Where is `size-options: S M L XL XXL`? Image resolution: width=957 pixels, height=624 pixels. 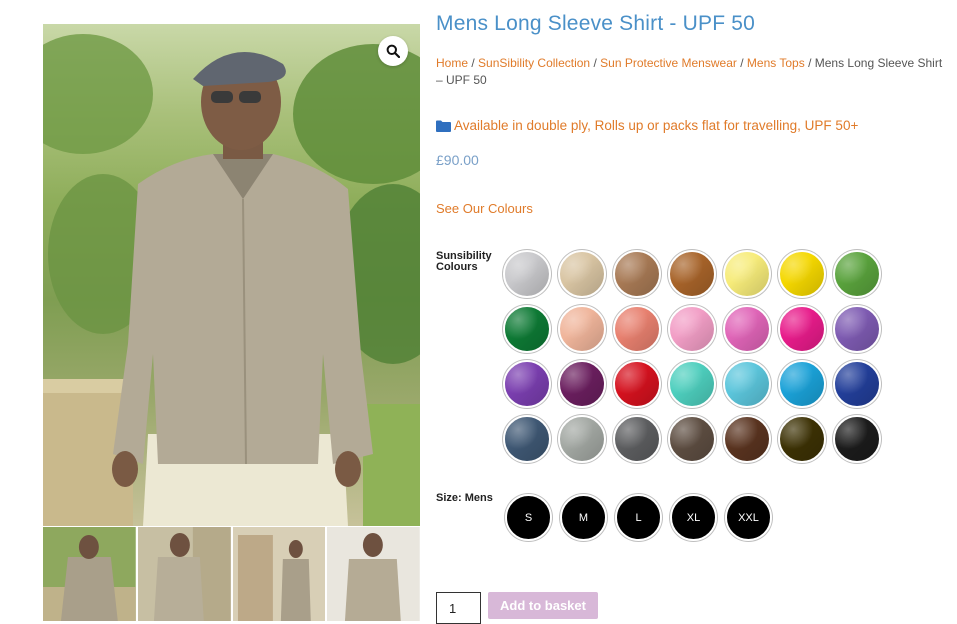 size-options: S M L XL XXL is located at coordinates (638, 517).